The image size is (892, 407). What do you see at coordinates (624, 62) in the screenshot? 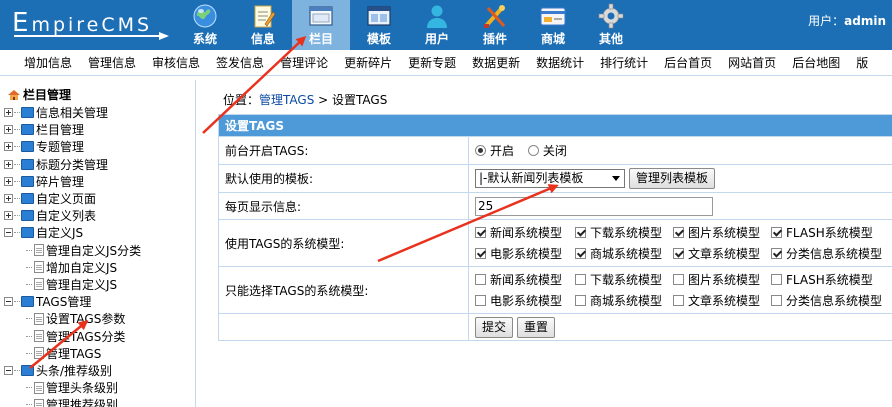
I see `subnav-ranking-stats: 排行统计` at bounding box center [624, 62].